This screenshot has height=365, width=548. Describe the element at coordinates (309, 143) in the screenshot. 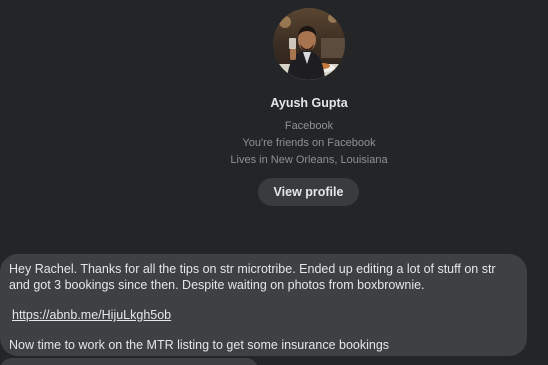

I see `friendship-status: You're friends on Facebook` at that location.